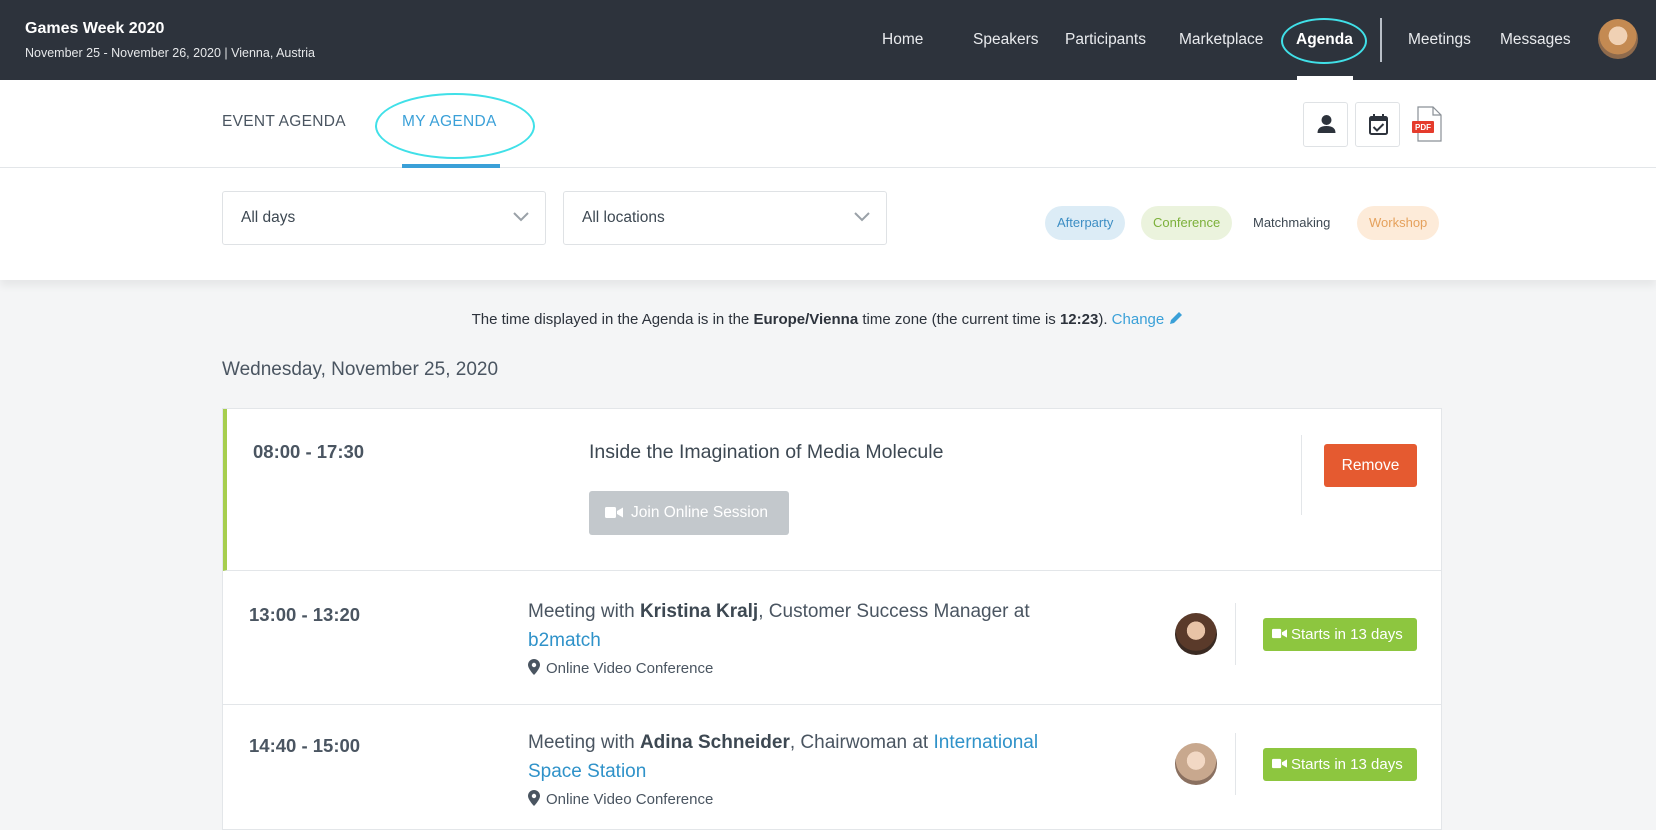 This screenshot has height=830, width=1656. I want to click on timezone-middle: time zone (the current time is, so click(959, 319).